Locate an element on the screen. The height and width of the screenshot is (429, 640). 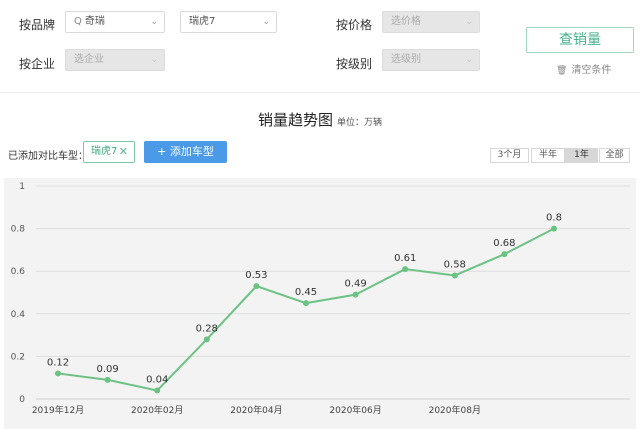
y-tick-label: 0.8 is located at coordinates (18, 230).